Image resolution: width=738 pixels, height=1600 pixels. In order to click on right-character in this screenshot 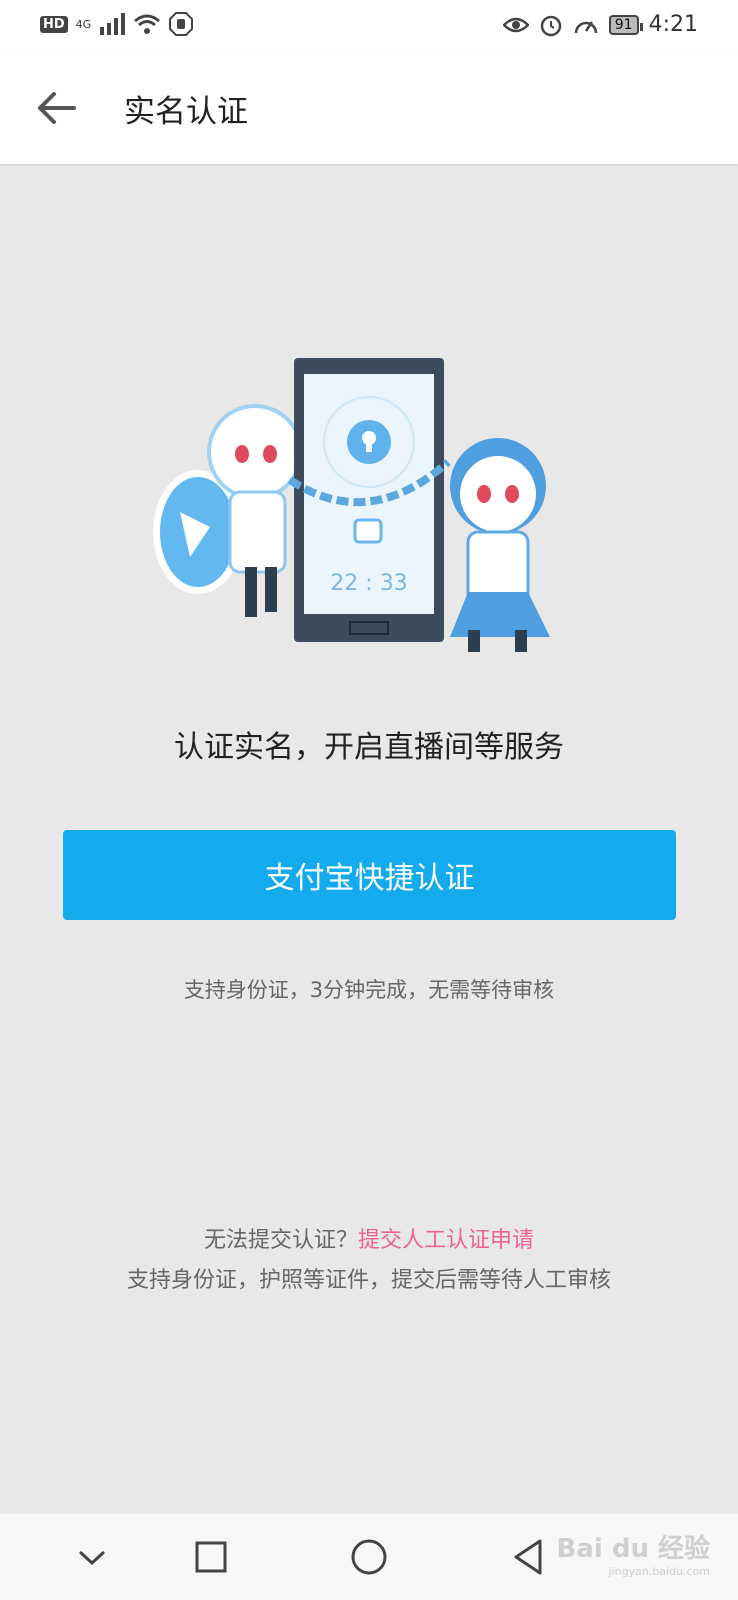, I will do `click(500, 545)`.